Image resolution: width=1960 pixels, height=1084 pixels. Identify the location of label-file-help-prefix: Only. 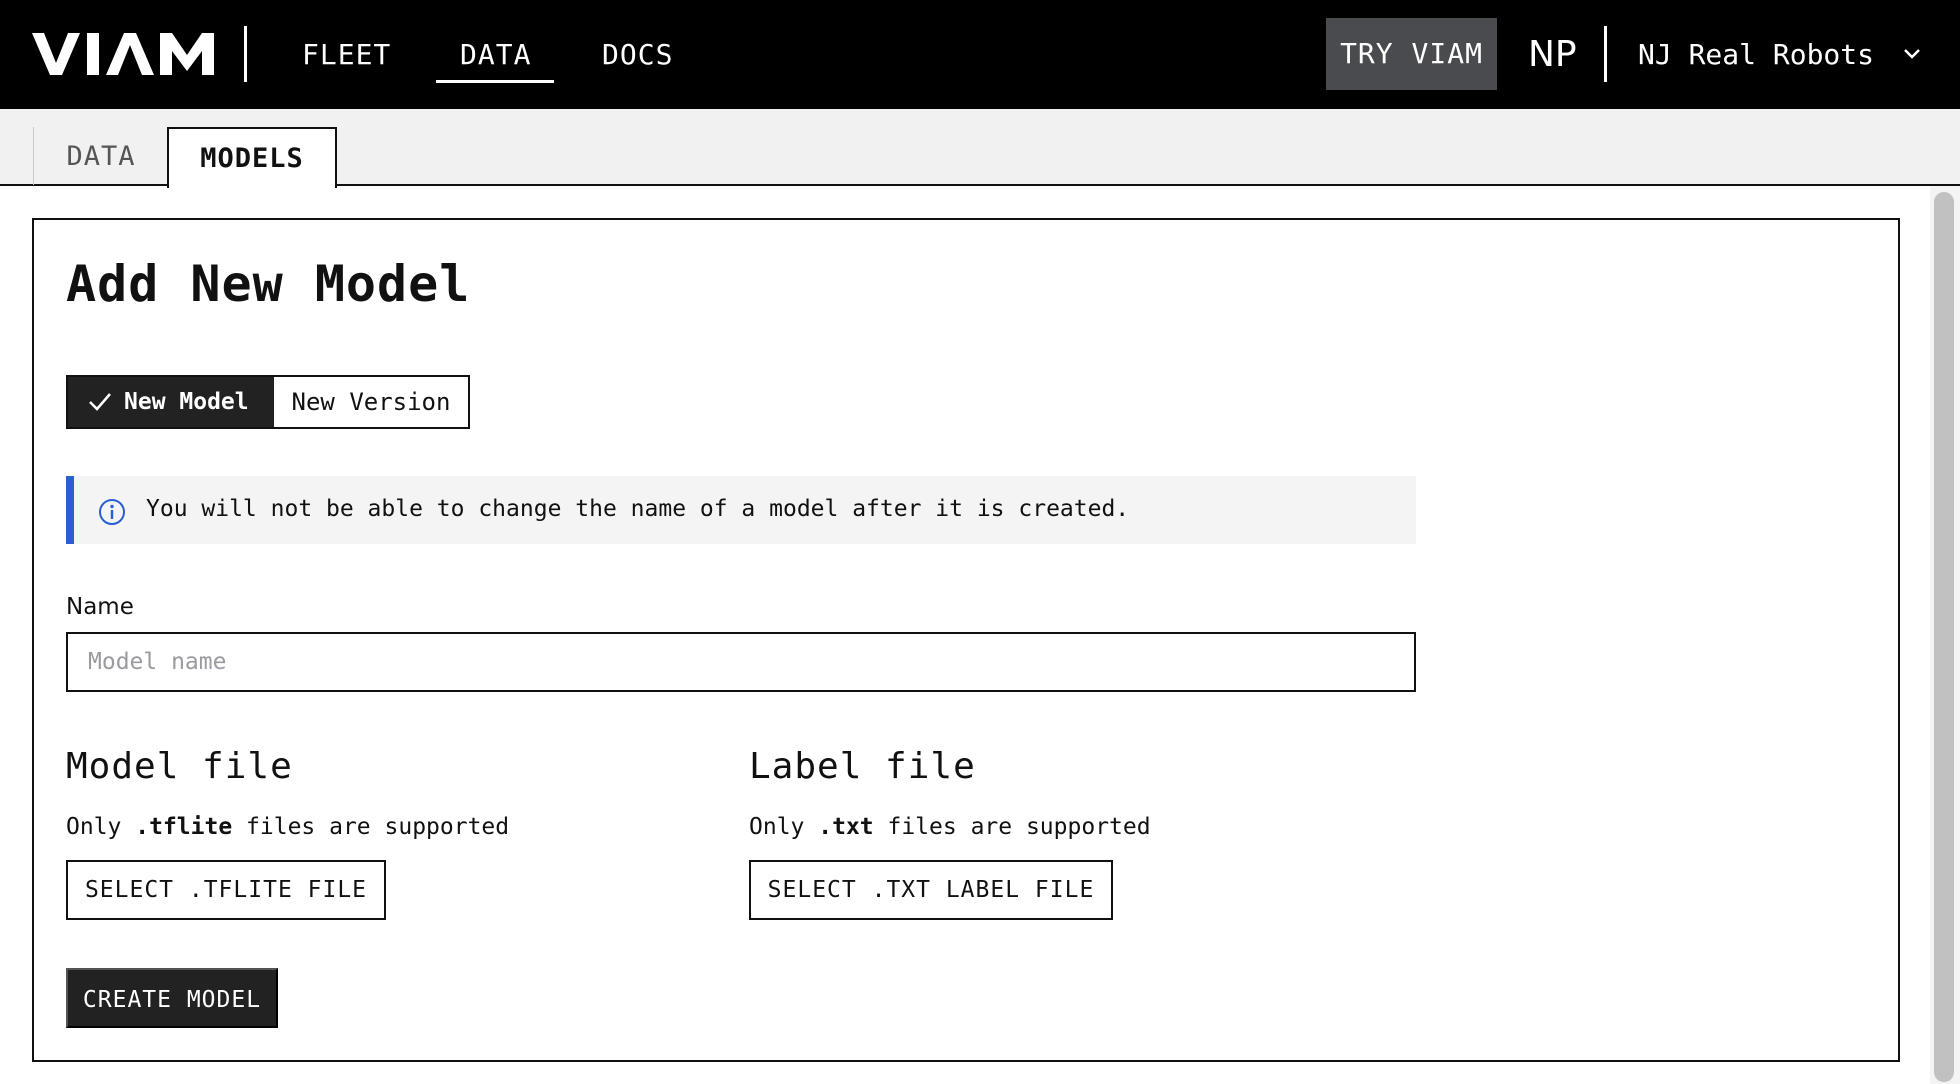
(784, 827).